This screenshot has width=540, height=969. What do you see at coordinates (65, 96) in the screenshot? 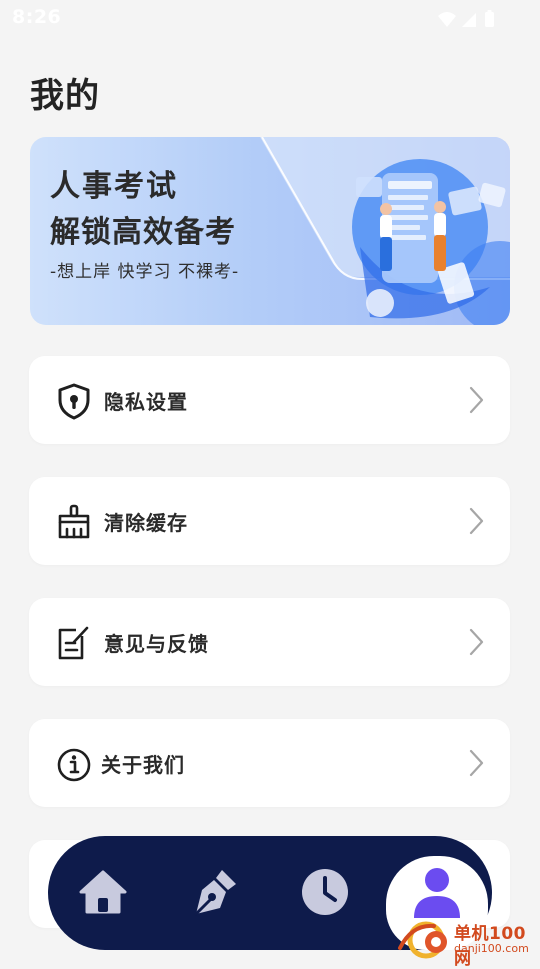
I see `page-title: 我的` at bounding box center [65, 96].